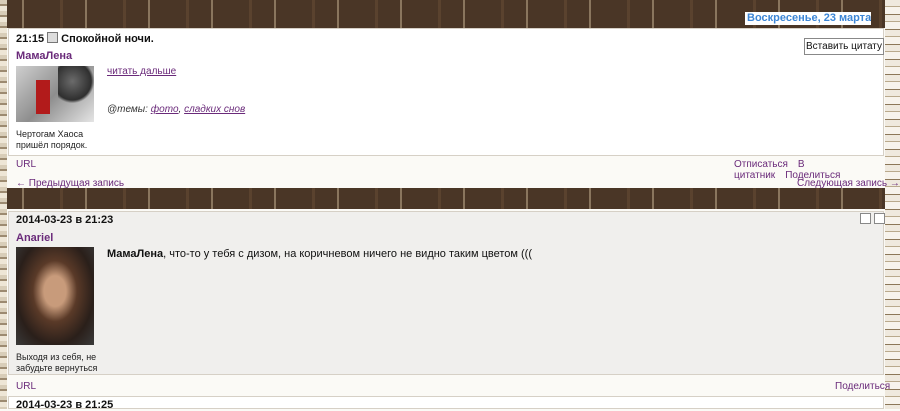  I want to click on tag-sweet-dreams: сладких снов, so click(214, 109).